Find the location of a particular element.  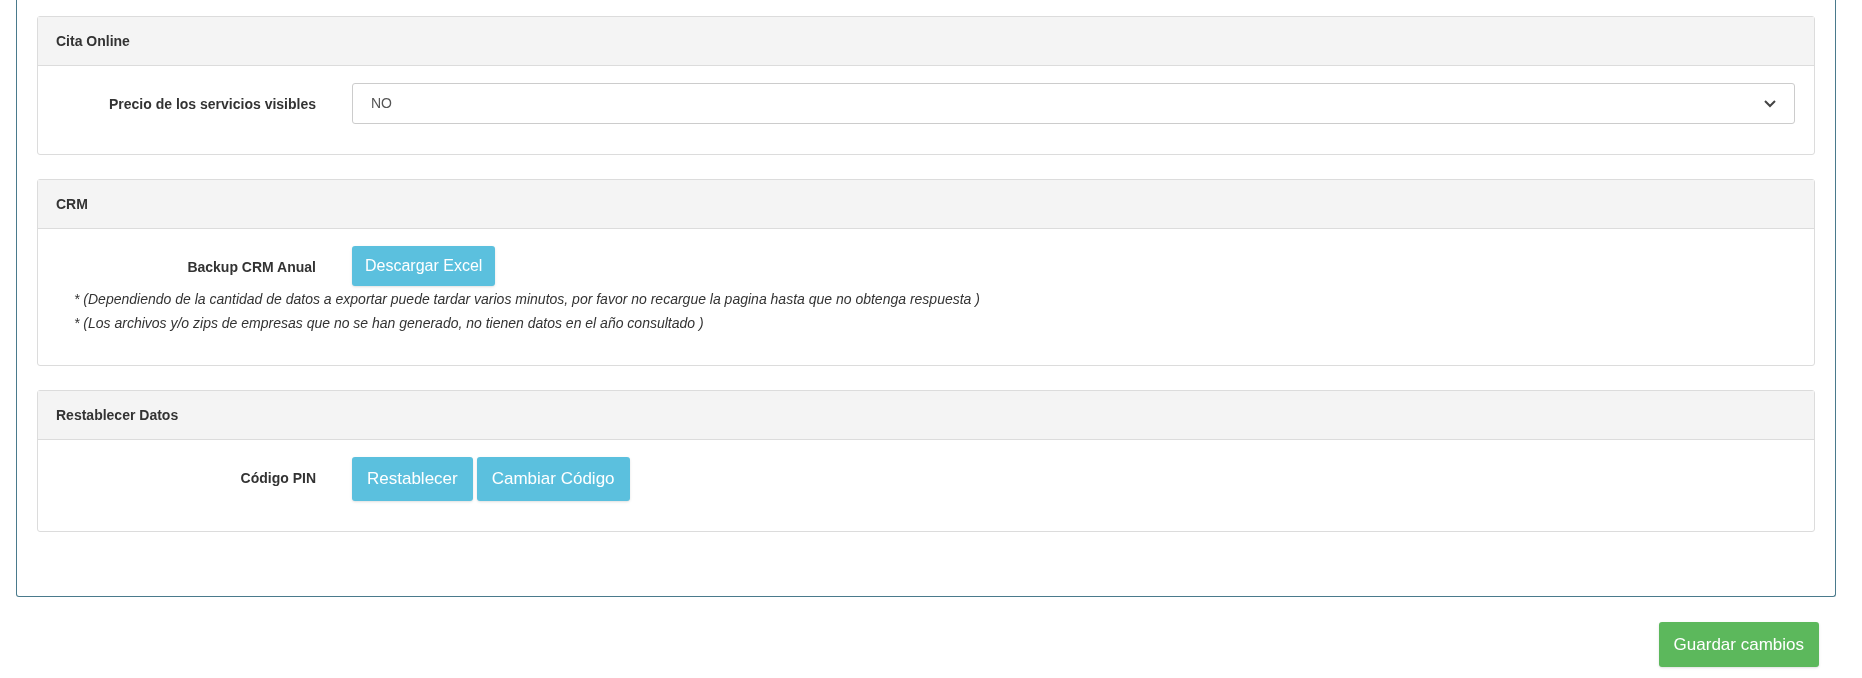

save-button: Guardar cambios is located at coordinates (1738, 644).